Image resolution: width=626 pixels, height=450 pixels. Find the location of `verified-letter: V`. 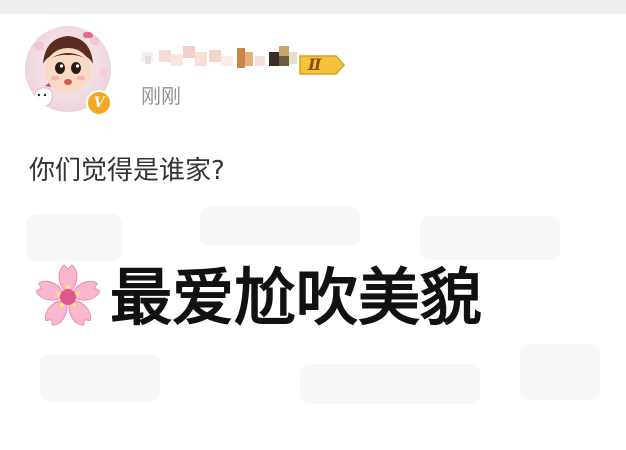

verified-letter: V is located at coordinates (99, 103).